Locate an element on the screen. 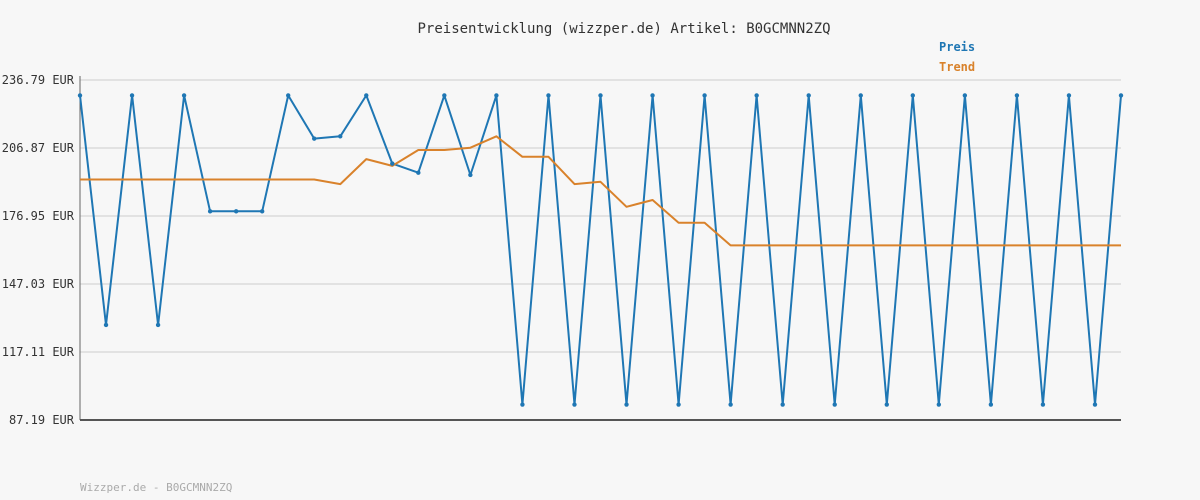  y-tick-label: 147.03 EUR is located at coordinates (38, 284).